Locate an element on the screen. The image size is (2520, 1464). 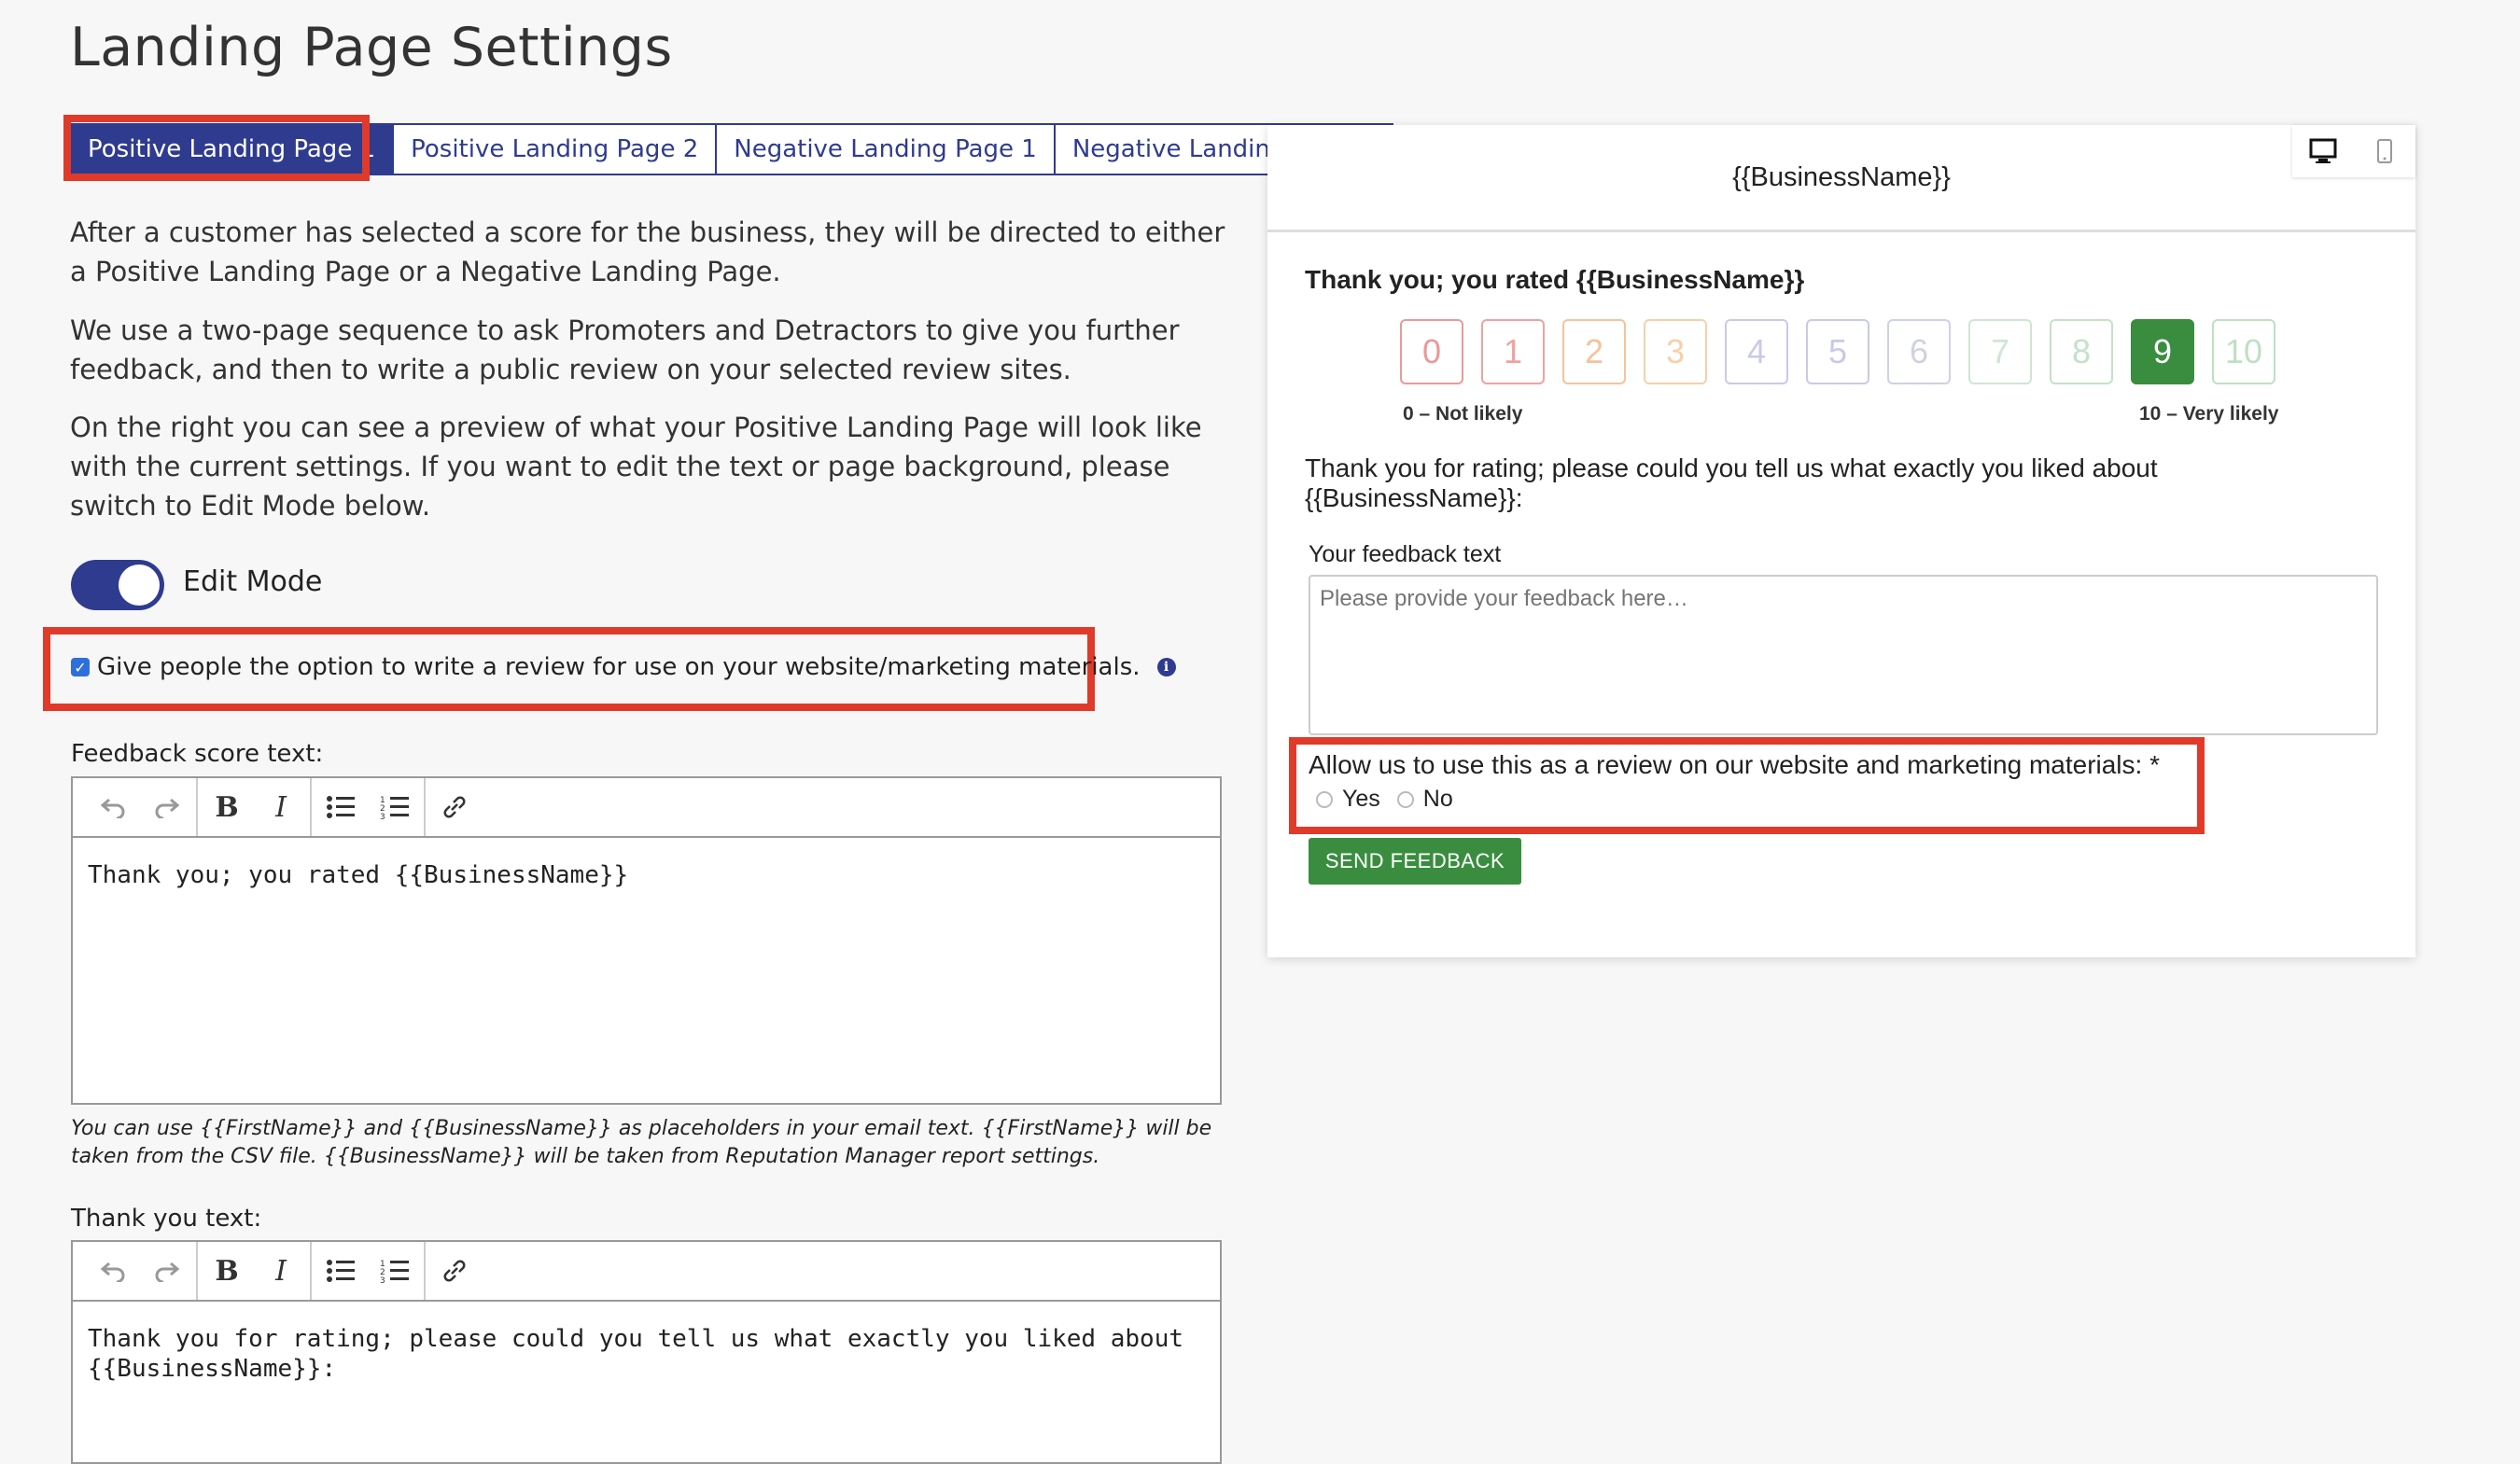
device-toggle is located at coordinates (2353, 151).